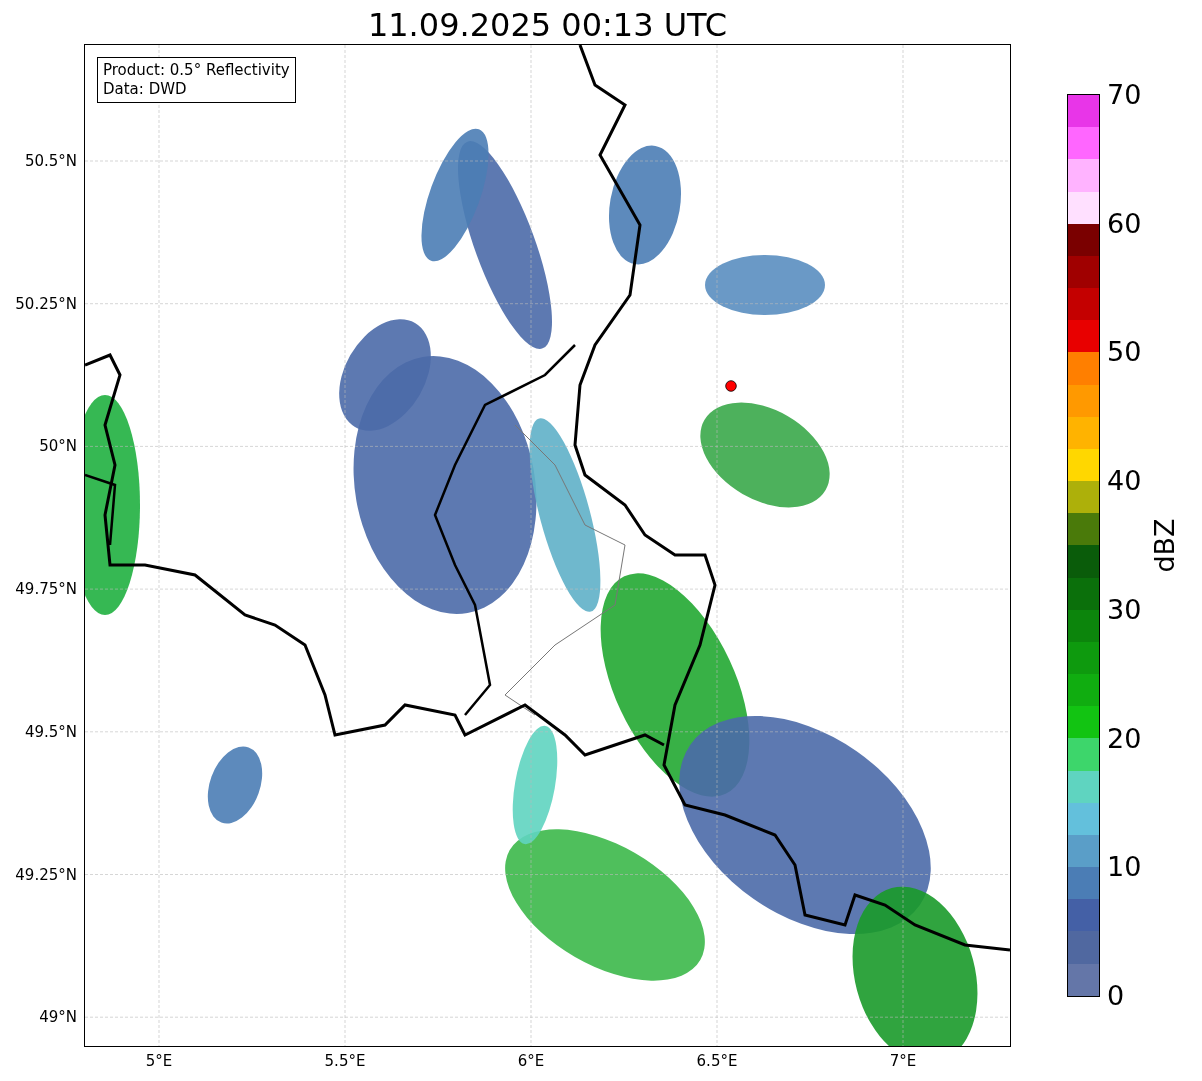 This screenshot has height=1081, width=1202. What do you see at coordinates (159, 1061) in the screenshot?
I see `longitude-label: 5°E` at bounding box center [159, 1061].